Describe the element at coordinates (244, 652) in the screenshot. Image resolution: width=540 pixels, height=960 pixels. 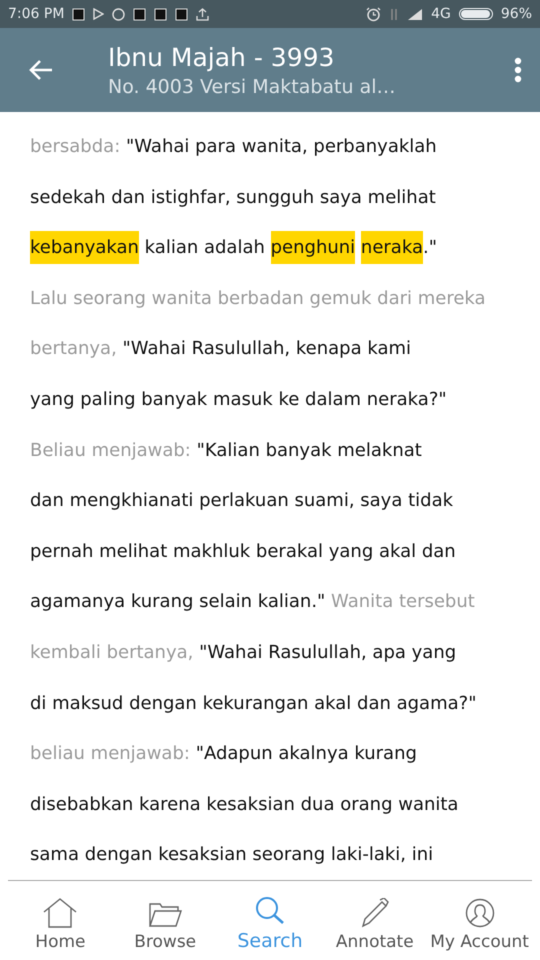
I see `text-line: kembali bertanya, "Wahai Rasulullah, apa yang` at that location.